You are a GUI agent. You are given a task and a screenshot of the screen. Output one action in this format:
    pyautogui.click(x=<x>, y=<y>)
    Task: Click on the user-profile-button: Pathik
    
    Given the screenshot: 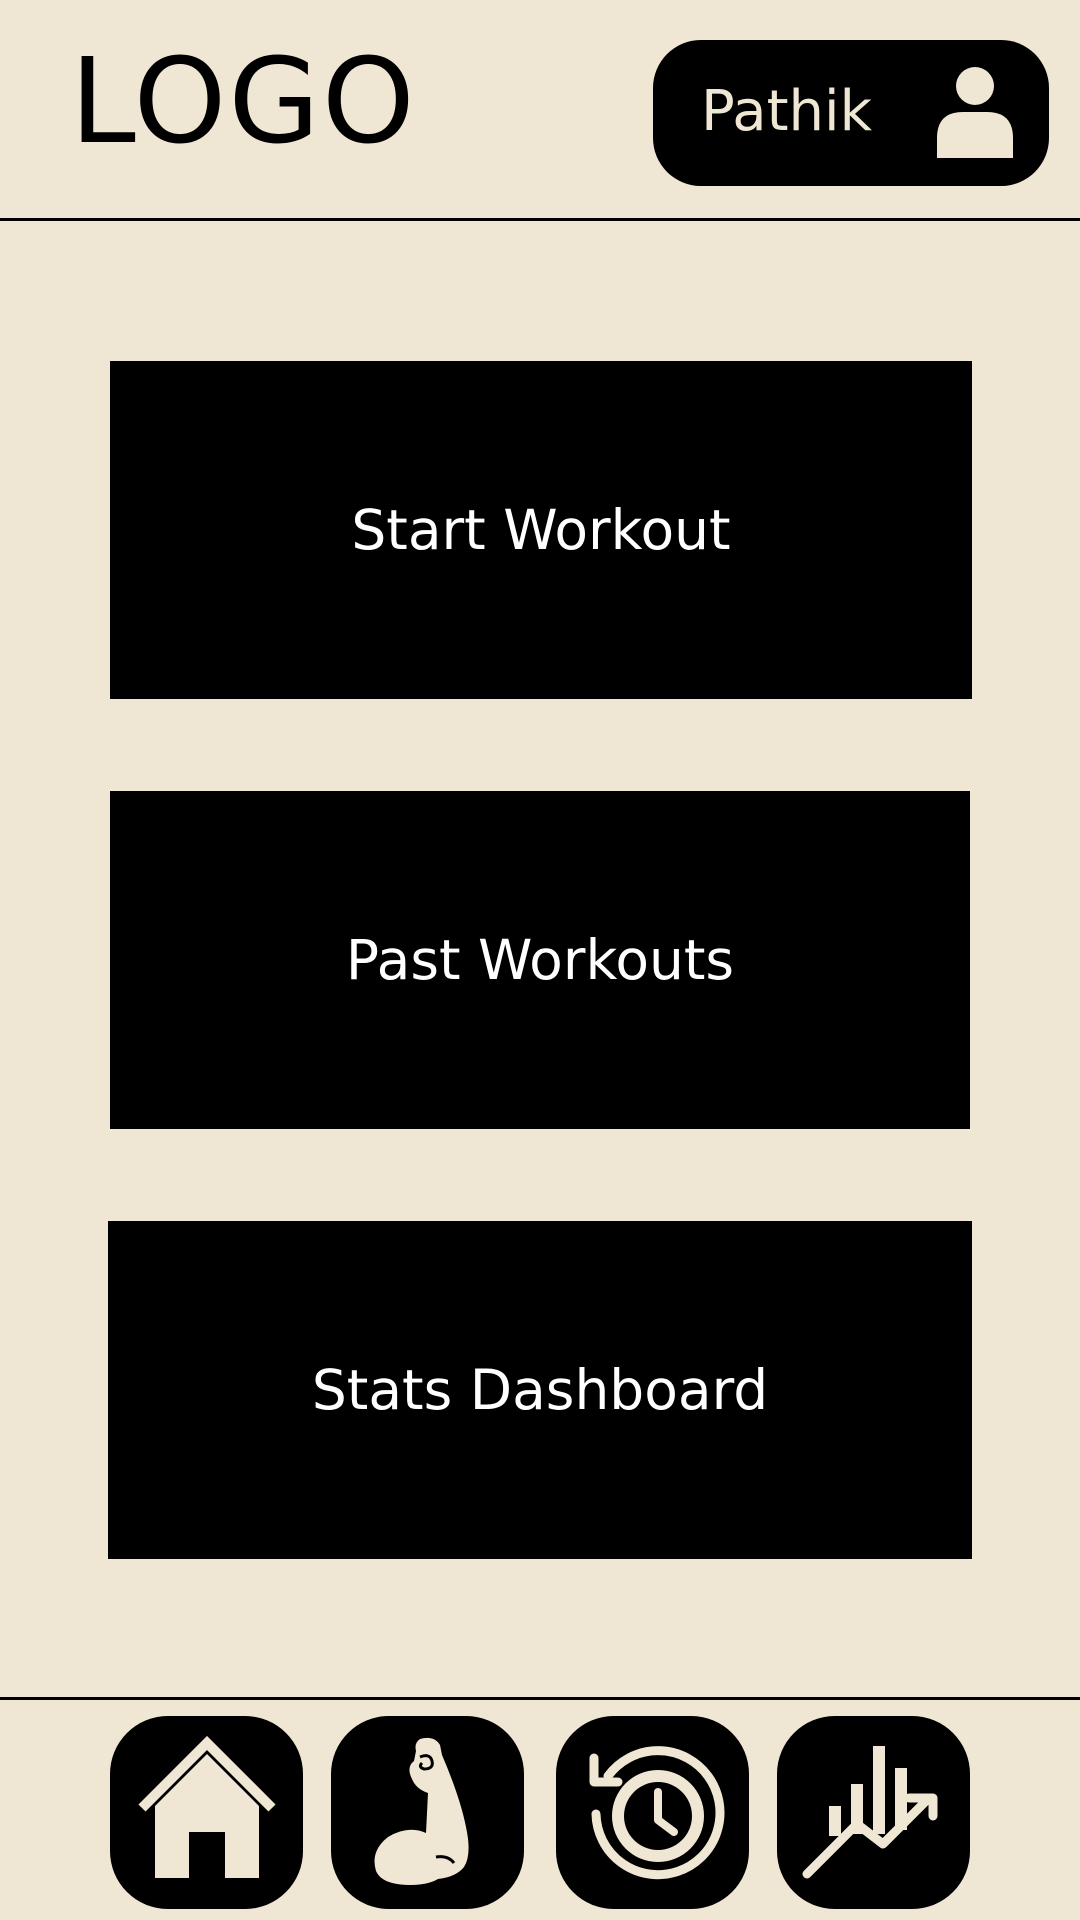 What is the action you would take?
    pyautogui.click(x=851, y=113)
    